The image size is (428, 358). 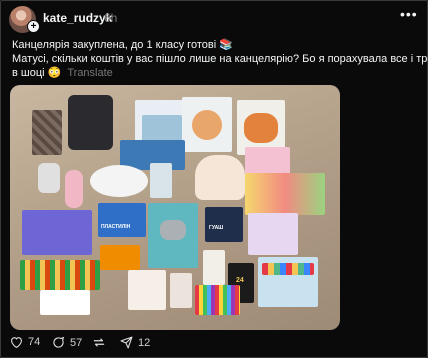 I want to click on pink-bottle, so click(x=74, y=189).